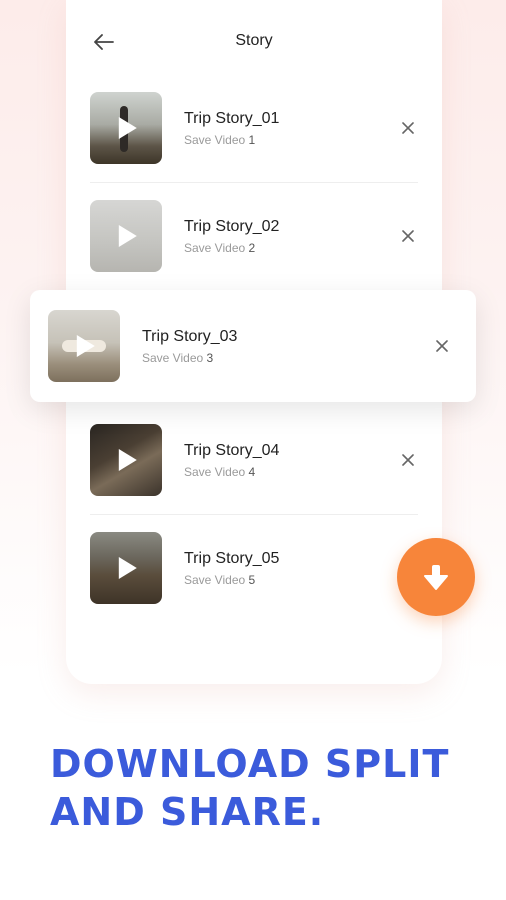  I want to click on item-subtitle: Save Video 4, so click(220, 472).